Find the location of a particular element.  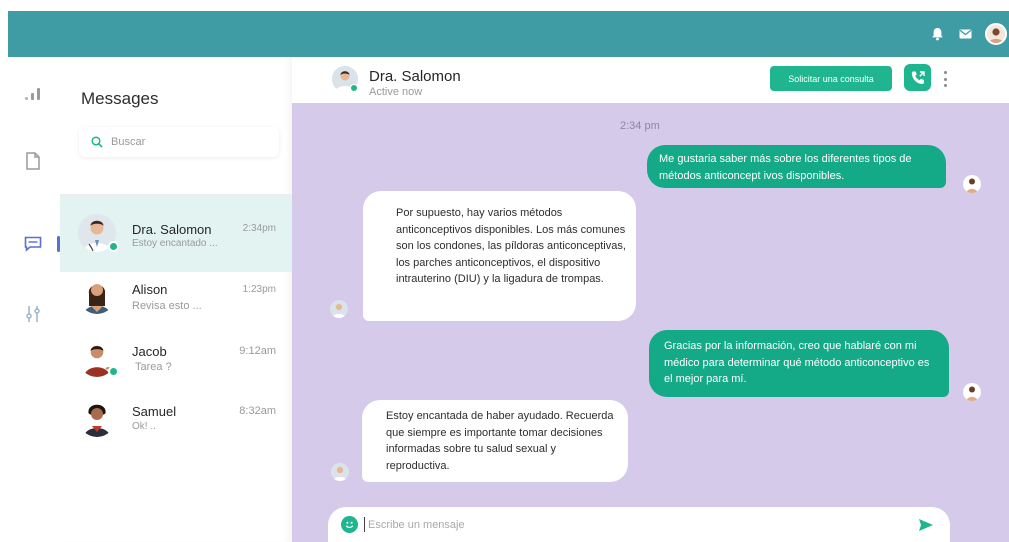

search-box is located at coordinates (179, 142).